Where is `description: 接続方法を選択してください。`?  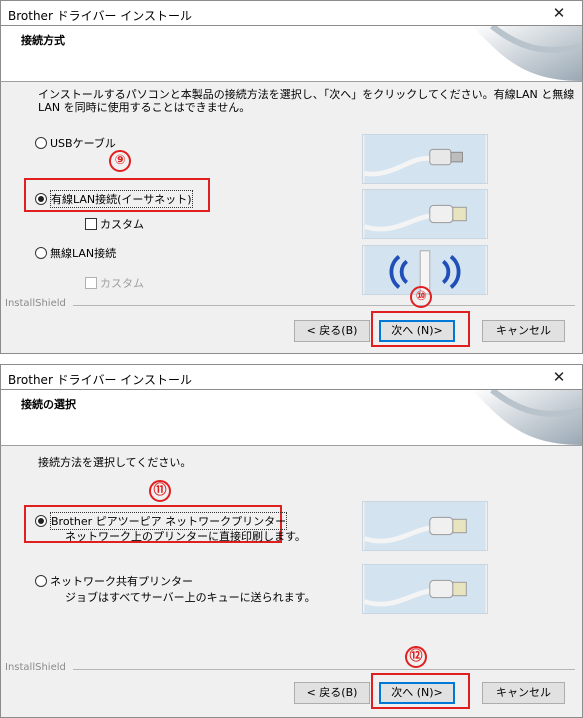
description: 接続方法を選択してください。 is located at coordinates (115, 462).